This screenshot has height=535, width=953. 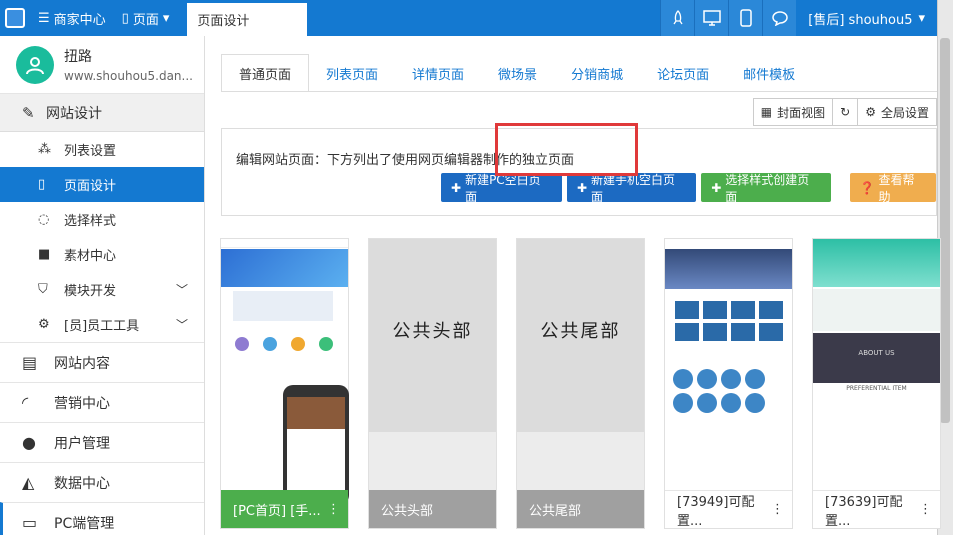 What do you see at coordinates (84, 523) in the screenshot?
I see `sidebar-item-label: PC端管理` at bounding box center [84, 523].